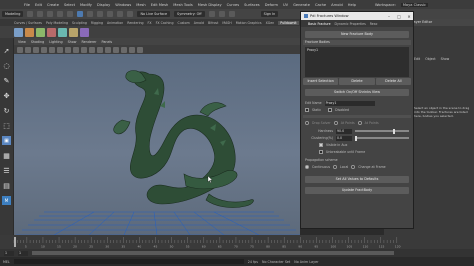 Image resolution: width=474 pixels, height=266 pixels. Describe the element at coordinates (70, 14) in the screenshot. I see `redo-icon` at that location.